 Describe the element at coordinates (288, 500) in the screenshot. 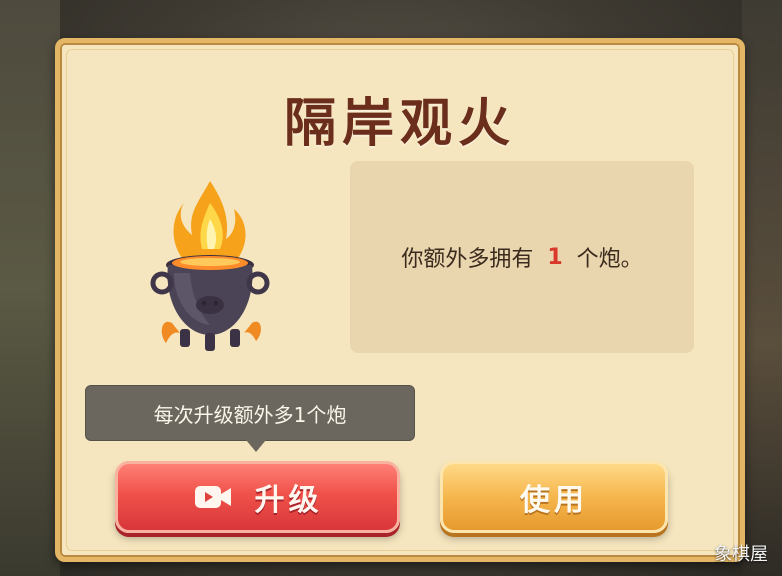

I see `upgrade-button-label: 升级` at that location.